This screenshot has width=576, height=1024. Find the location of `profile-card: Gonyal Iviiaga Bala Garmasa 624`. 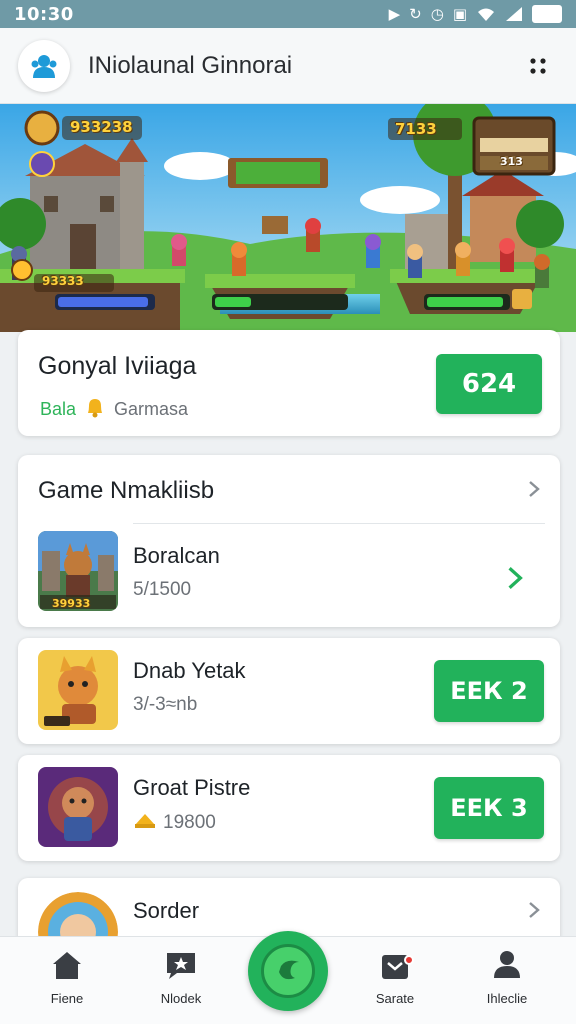

profile-card: Gonyal Iviiaga Bala Garmasa 624 is located at coordinates (289, 383).